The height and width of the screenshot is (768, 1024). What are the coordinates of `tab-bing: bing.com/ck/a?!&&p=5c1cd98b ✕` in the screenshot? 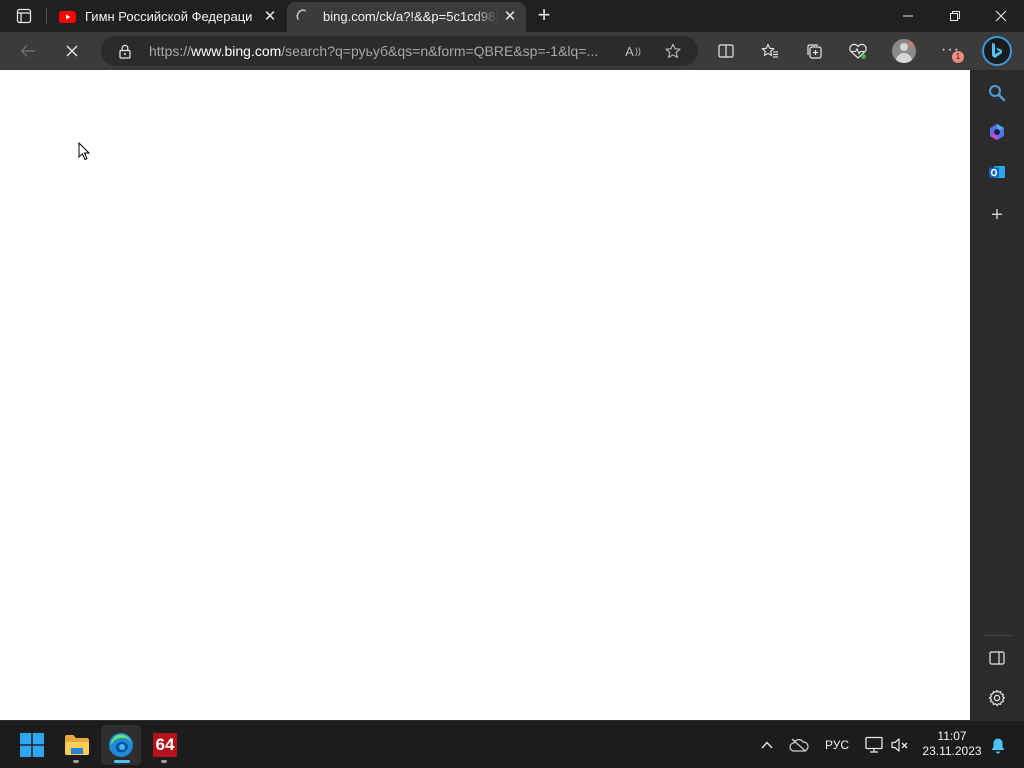 It's located at (406, 17).